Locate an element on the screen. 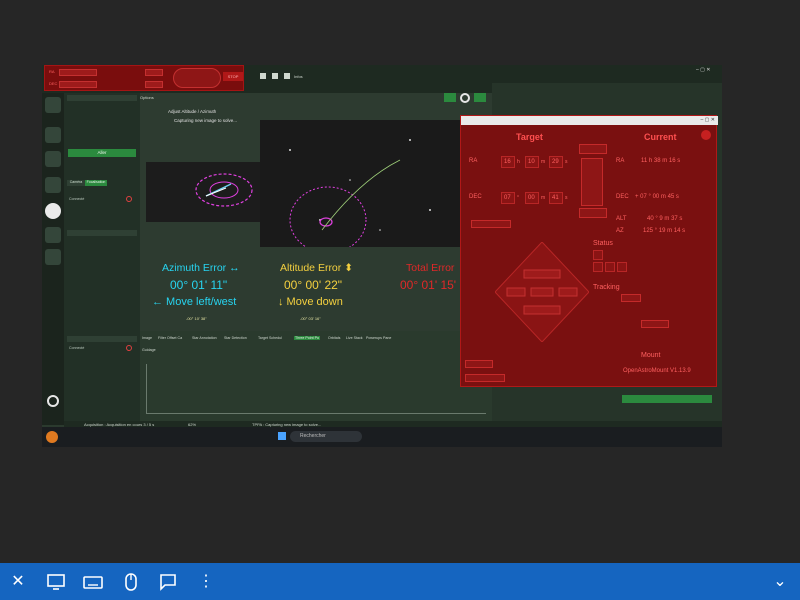 The width and height of the screenshot is (800, 600). mouse-icon is located at coordinates (131, 582).